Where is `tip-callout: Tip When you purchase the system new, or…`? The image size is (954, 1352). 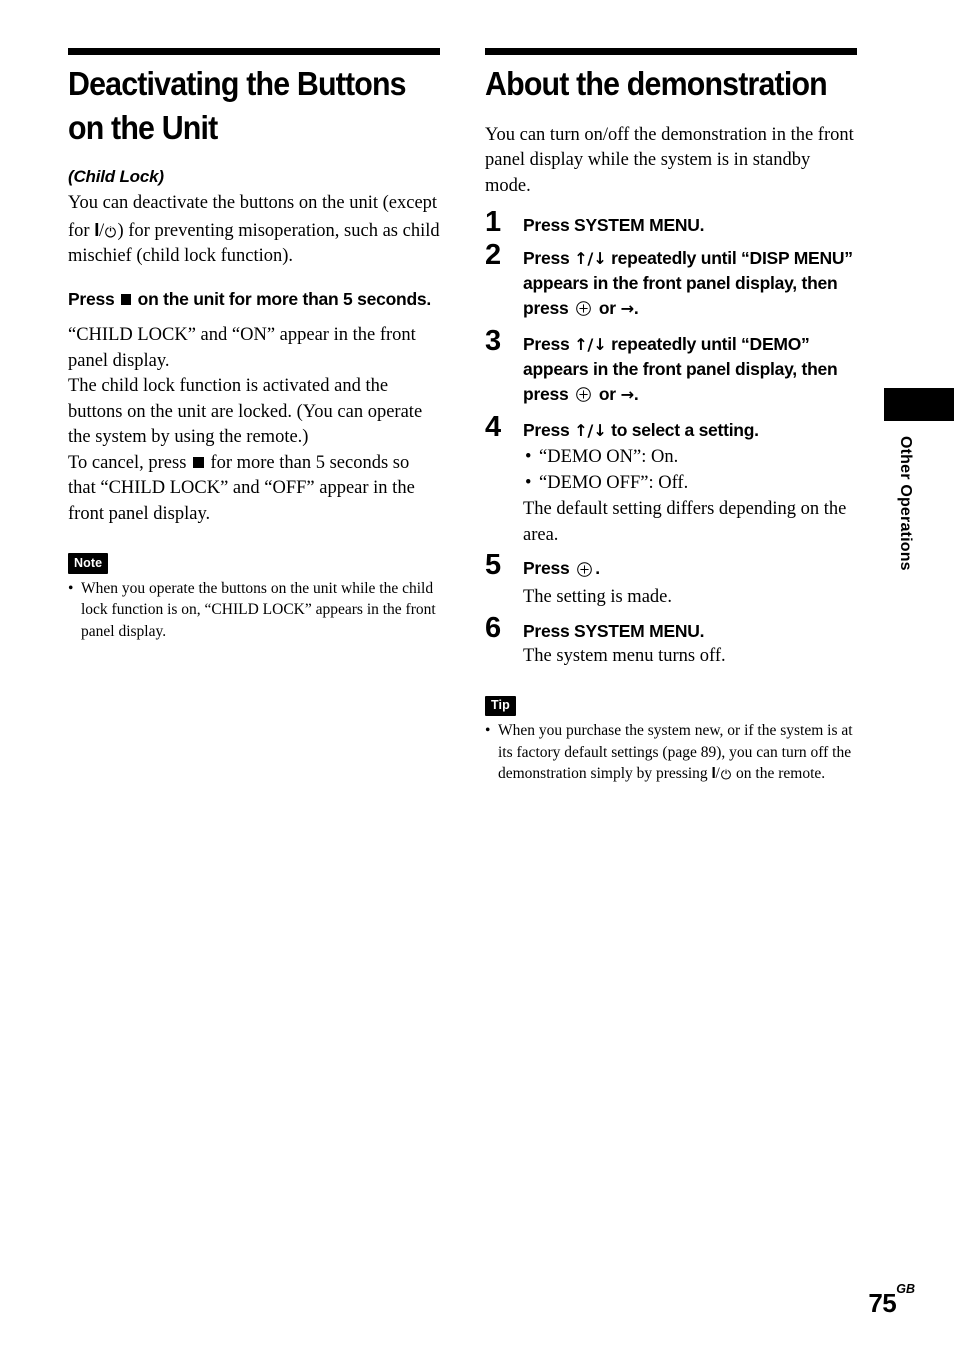
tip-callout: Tip When you purchase the system new, or… is located at coordinates (671, 740).